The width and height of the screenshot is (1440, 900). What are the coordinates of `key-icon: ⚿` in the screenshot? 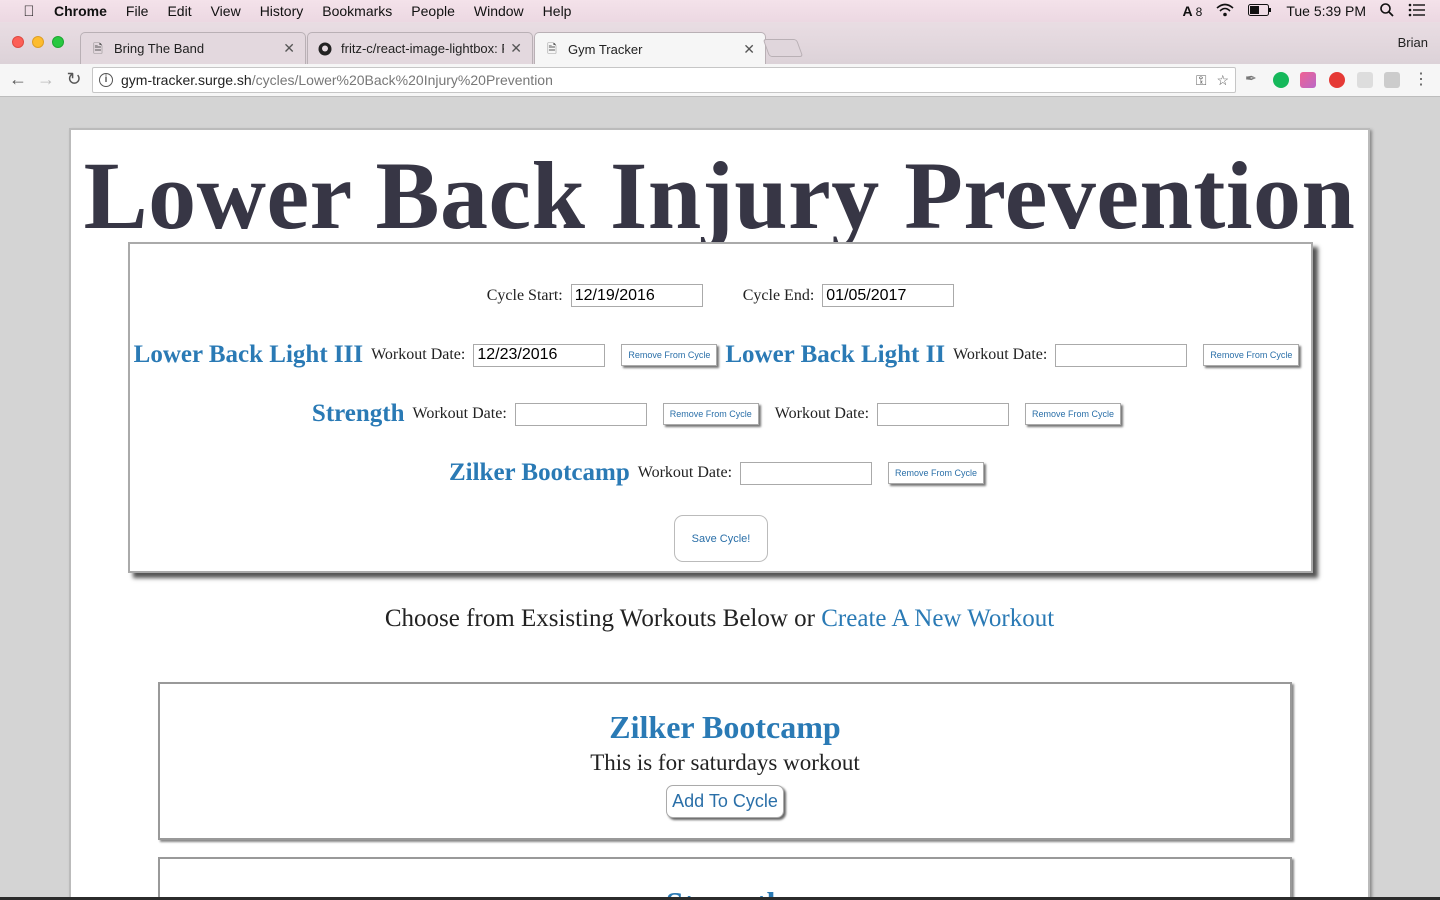 It's located at (1201, 80).